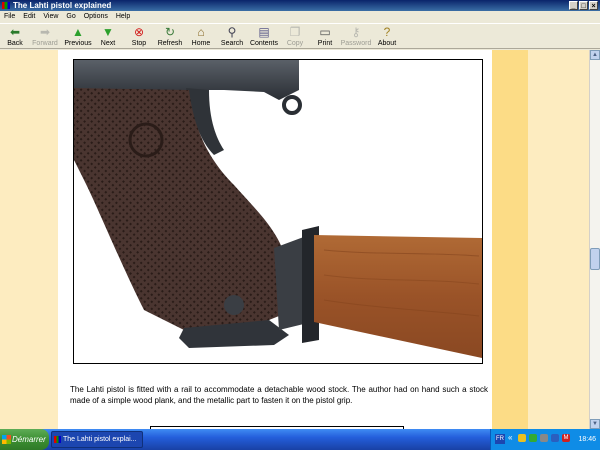 The width and height of the screenshot is (600, 450). I want to click on clock: 18:46, so click(587, 439).